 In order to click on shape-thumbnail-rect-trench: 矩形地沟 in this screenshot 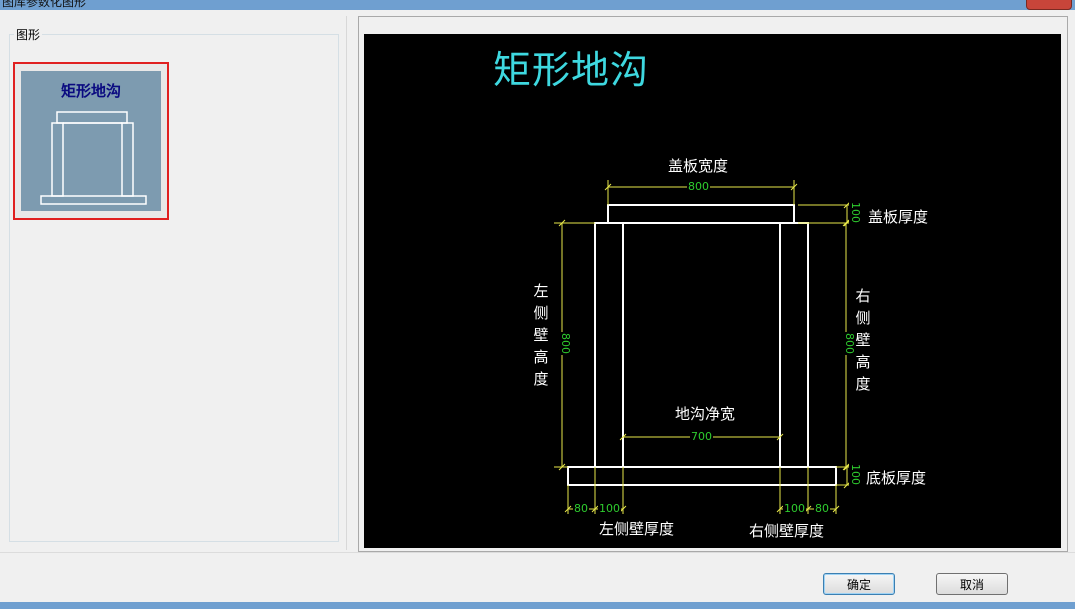, I will do `click(91, 141)`.